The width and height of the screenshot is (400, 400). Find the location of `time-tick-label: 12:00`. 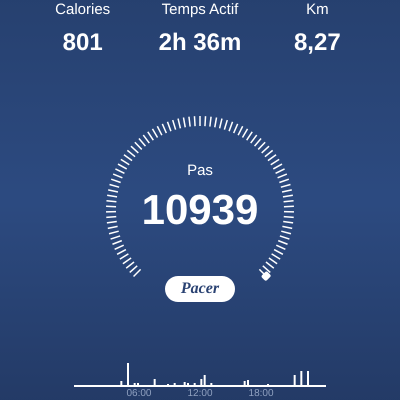

time-tick-label: 12:00 is located at coordinates (200, 394).